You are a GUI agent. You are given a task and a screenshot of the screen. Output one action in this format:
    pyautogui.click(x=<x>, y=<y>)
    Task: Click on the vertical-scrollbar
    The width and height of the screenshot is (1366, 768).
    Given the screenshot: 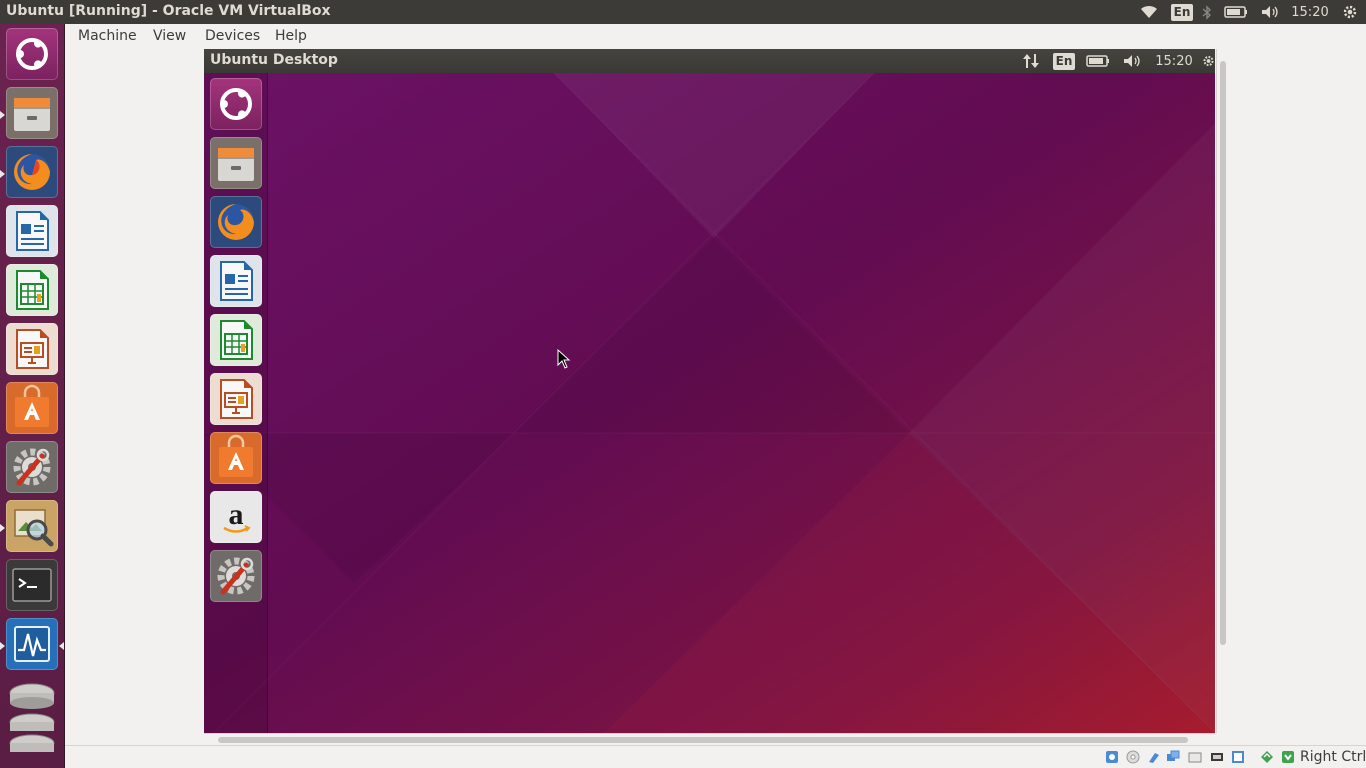 What is the action you would take?
    pyautogui.click(x=1222, y=391)
    